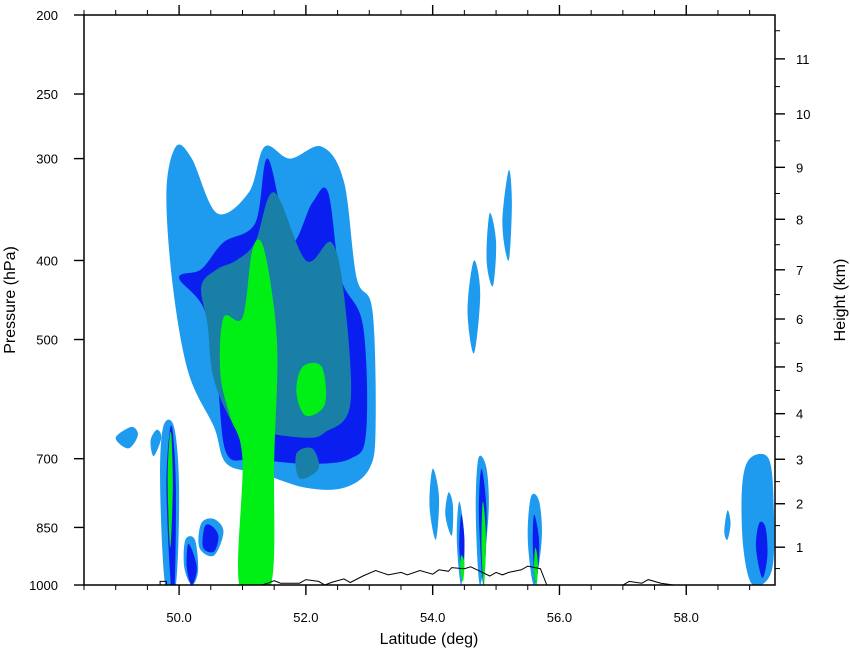  I want to click on y-tick-label: 700, so click(47, 459).